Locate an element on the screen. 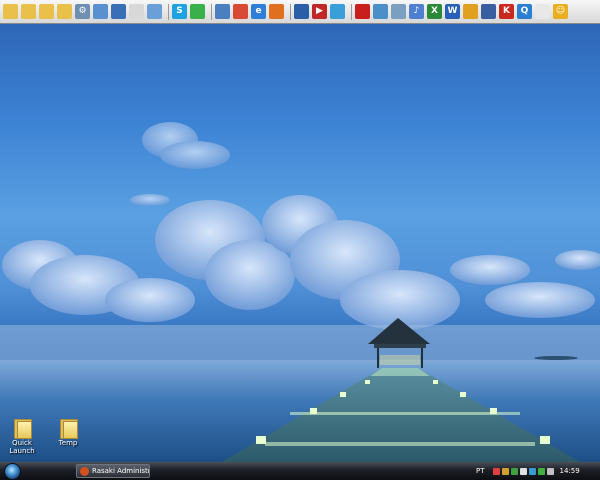  music-icon: ♪ is located at coordinates (416, 11).